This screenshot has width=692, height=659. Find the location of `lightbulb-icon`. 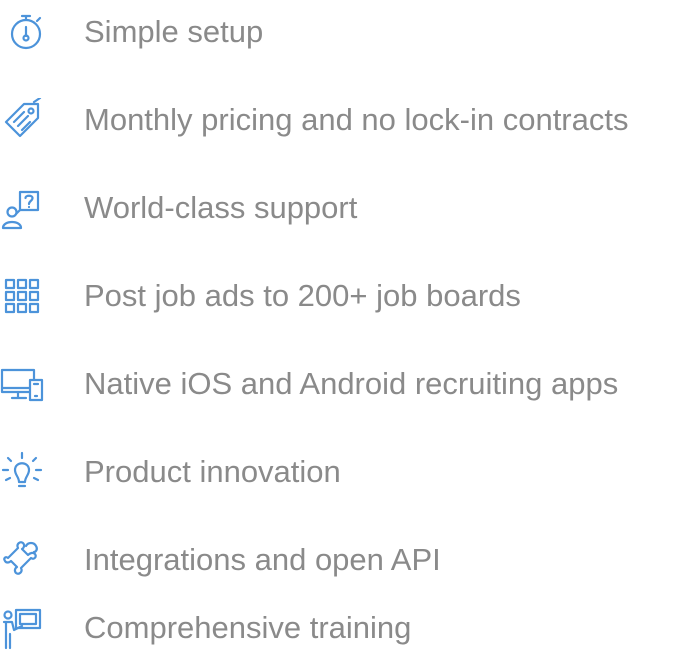

lightbulb-icon is located at coordinates (22, 472).